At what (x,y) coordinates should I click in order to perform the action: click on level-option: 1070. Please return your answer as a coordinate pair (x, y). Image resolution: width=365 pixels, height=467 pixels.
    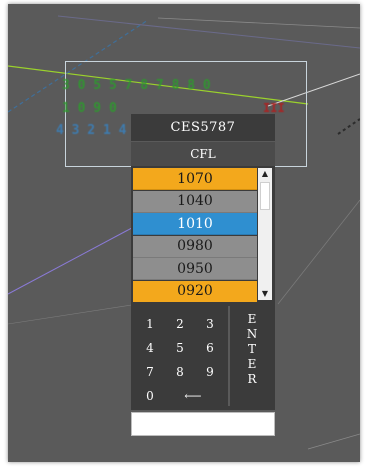
    Looking at the image, I should click on (195, 179).